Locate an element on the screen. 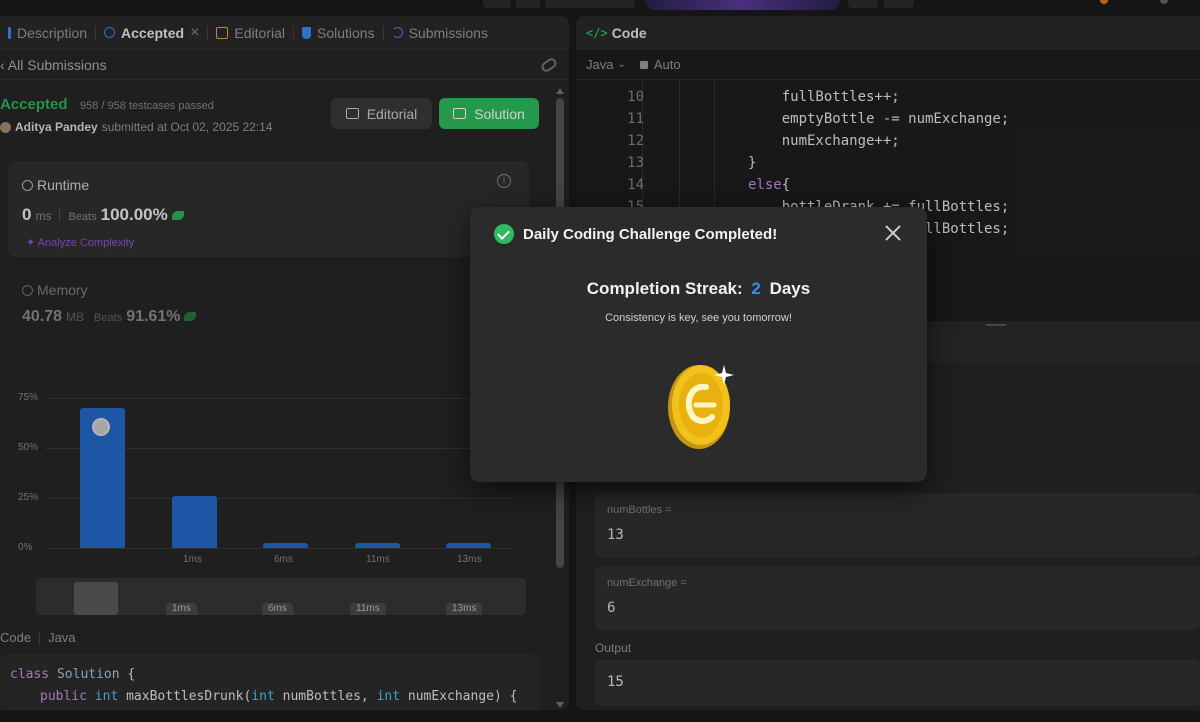  streak-prefix: Completion Streak: is located at coordinates (664, 288).